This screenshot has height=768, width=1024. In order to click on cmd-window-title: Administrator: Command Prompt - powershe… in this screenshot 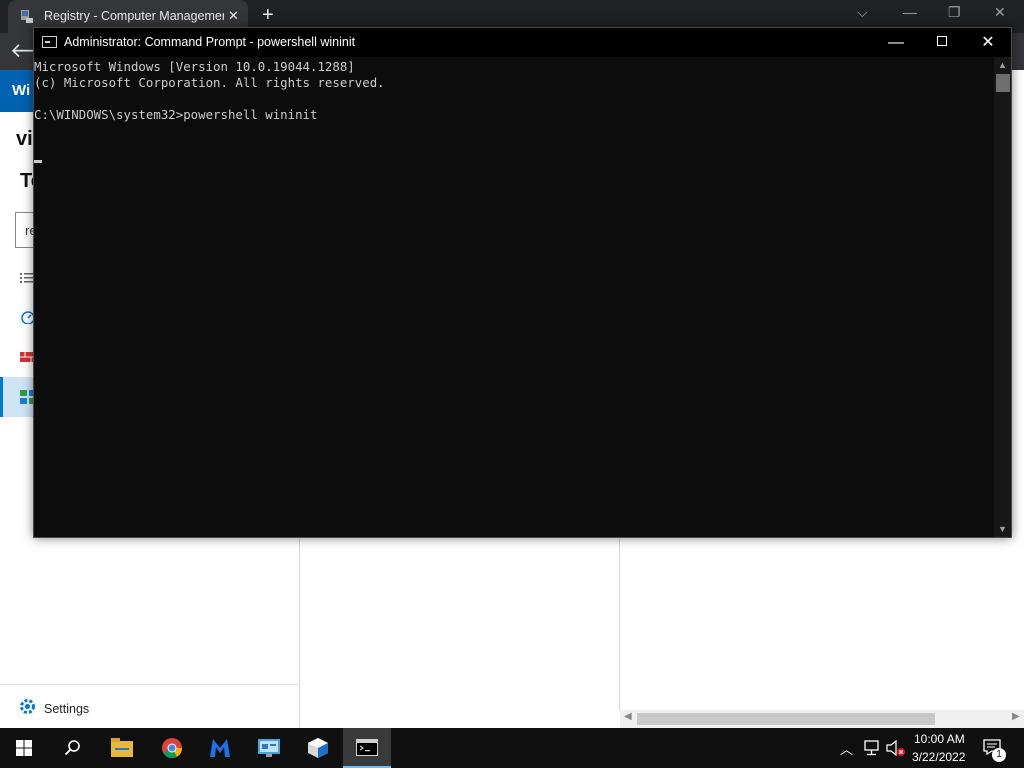, I will do `click(210, 42)`.